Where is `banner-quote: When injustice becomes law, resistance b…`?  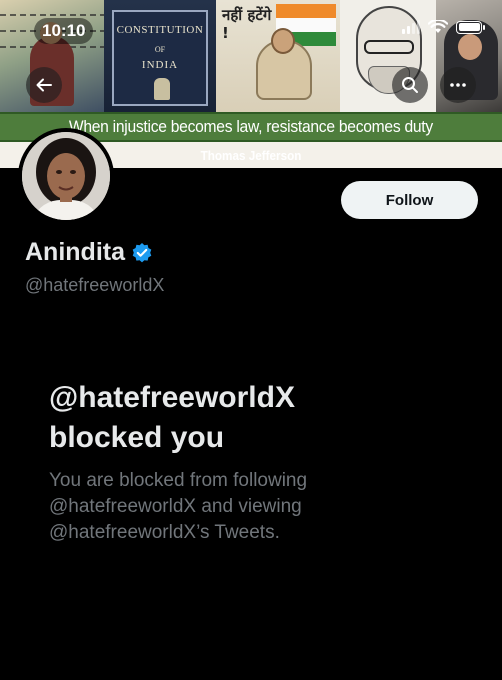
banner-quote: When injustice becomes law, resistance b… is located at coordinates (251, 126).